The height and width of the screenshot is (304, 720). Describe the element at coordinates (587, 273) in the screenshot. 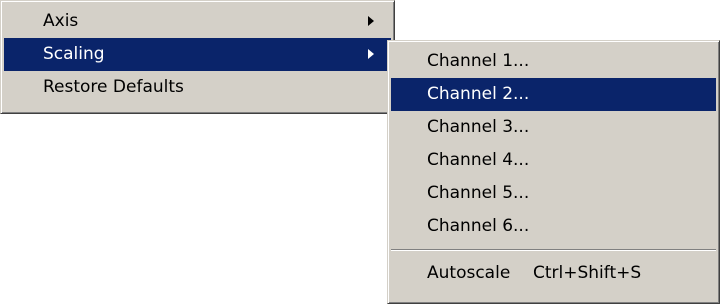

I see `keyboard-shortcut: Ctrl+Shift+S` at that location.